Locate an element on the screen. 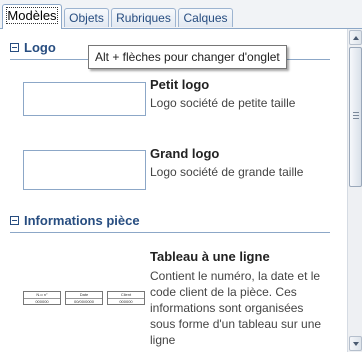  tab-objets: Objets is located at coordinates (86, 17).